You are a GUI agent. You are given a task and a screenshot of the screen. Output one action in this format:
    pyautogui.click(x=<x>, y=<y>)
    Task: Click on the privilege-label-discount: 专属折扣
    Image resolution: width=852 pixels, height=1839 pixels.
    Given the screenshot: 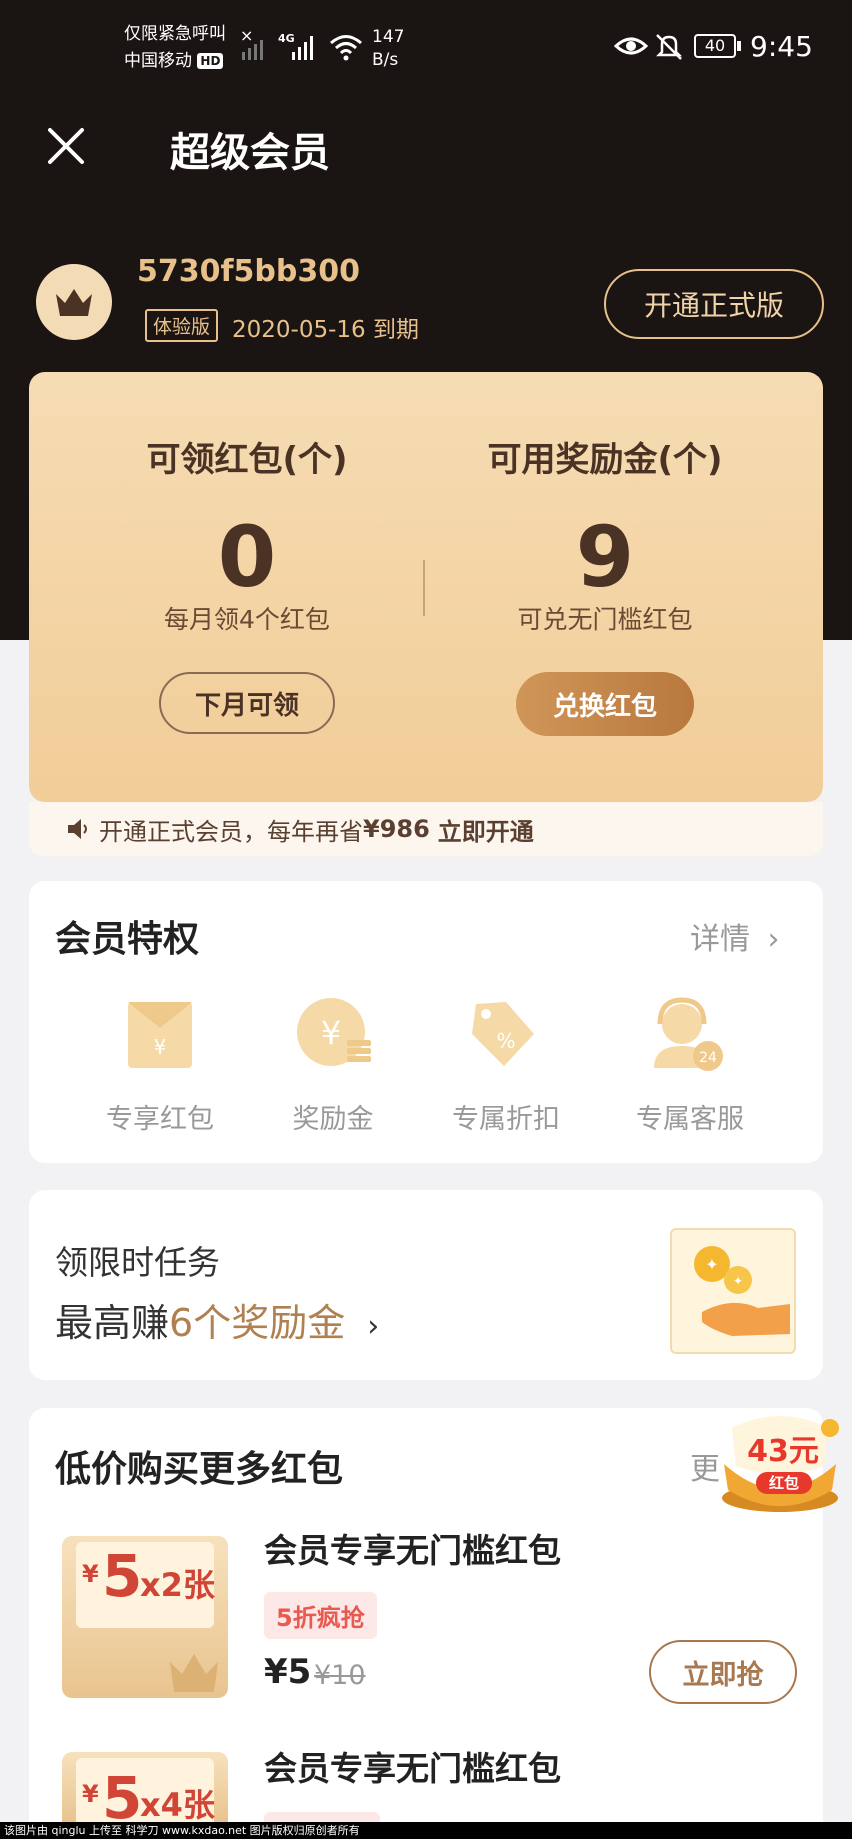 What is the action you would take?
    pyautogui.click(x=506, y=1119)
    